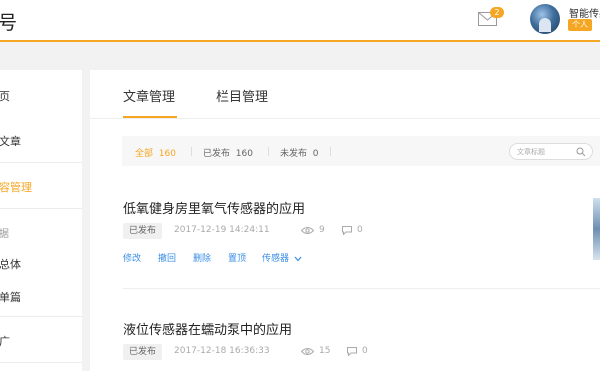  Describe the element at coordinates (222, 230) in the screenshot. I see `article-date: 2017-12-19 14:24:11` at that location.